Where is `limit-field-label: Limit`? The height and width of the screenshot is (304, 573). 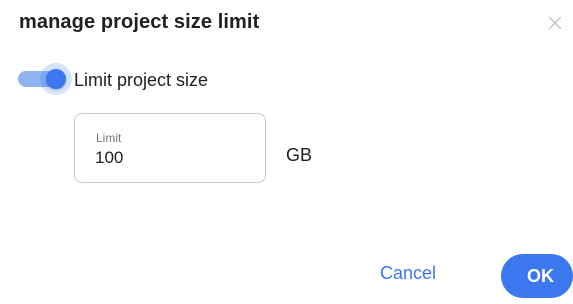
limit-field-label: Limit is located at coordinates (109, 138).